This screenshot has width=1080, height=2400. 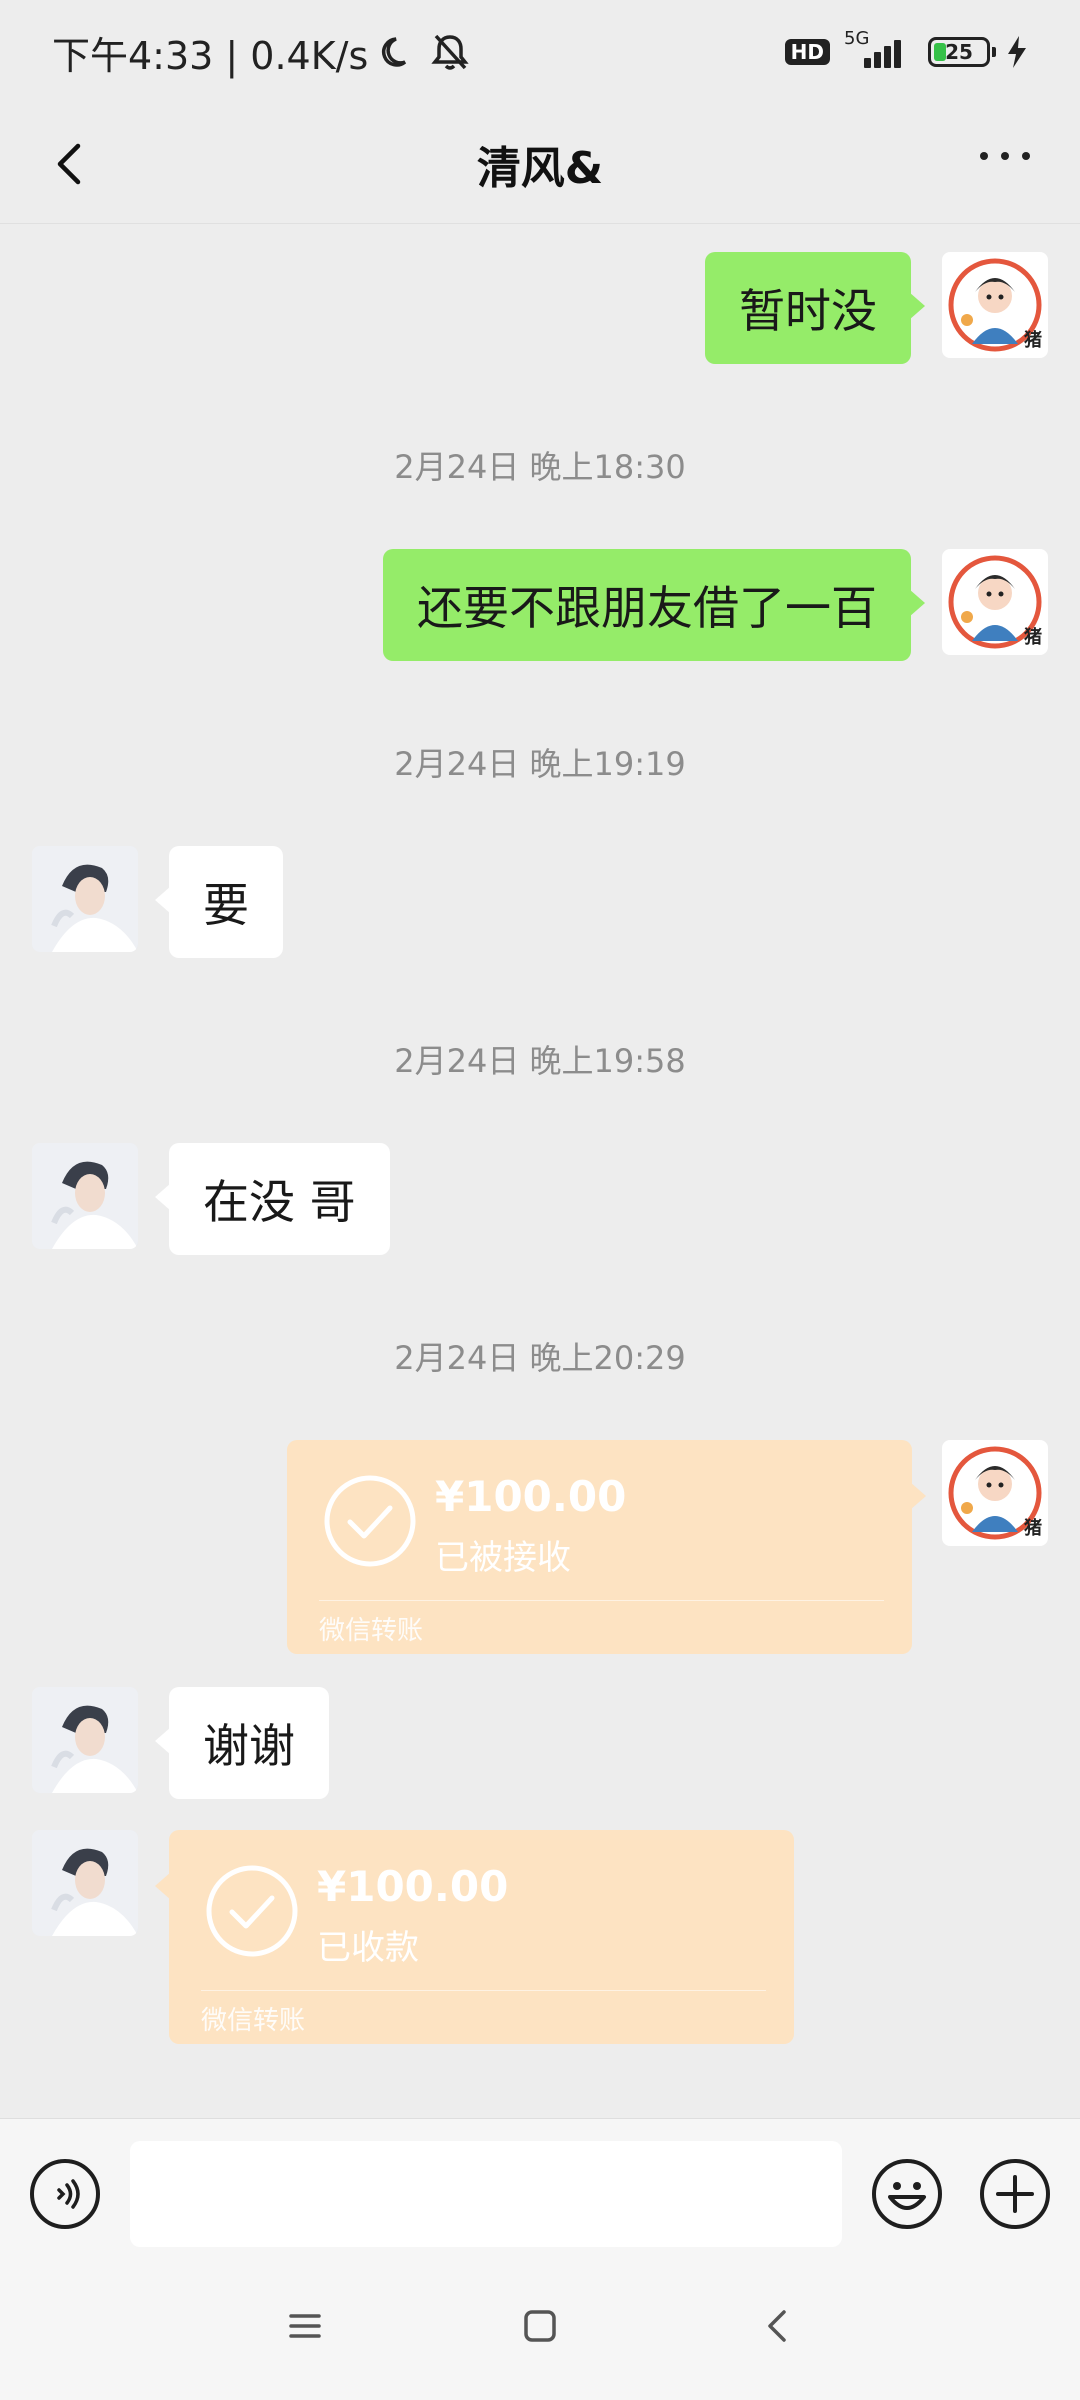 What do you see at coordinates (540, 1358) in the screenshot?
I see `timestamp: 2月24日 晚上20:29` at bounding box center [540, 1358].